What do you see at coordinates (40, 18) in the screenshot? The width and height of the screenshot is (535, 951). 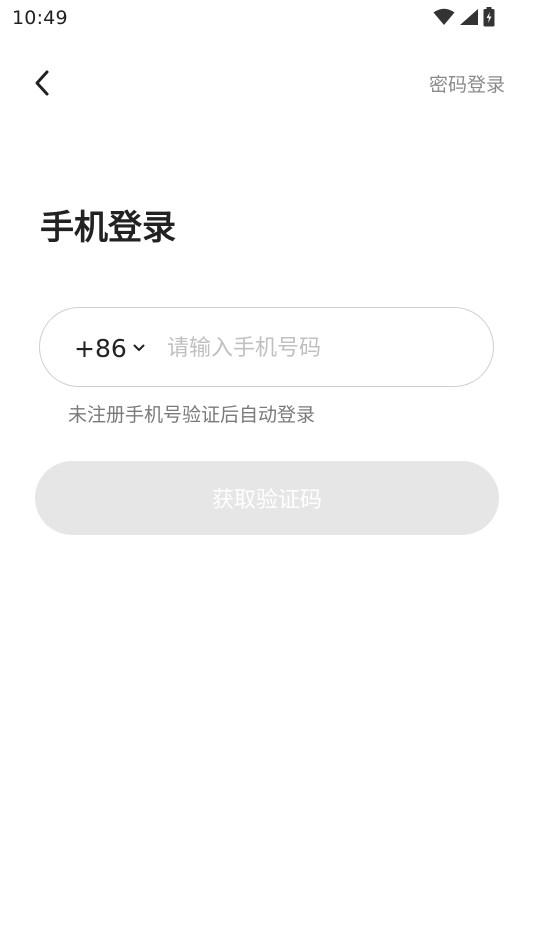 I see `status-time: 10:49` at bounding box center [40, 18].